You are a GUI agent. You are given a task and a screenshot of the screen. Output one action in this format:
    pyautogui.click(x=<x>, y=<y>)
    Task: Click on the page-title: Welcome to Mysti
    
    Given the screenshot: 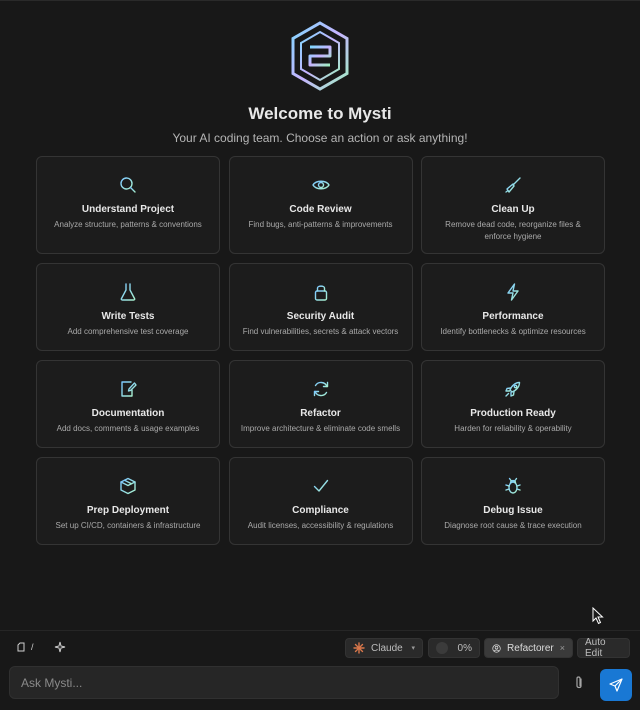 What is the action you would take?
    pyautogui.click(x=320, y=113)
    